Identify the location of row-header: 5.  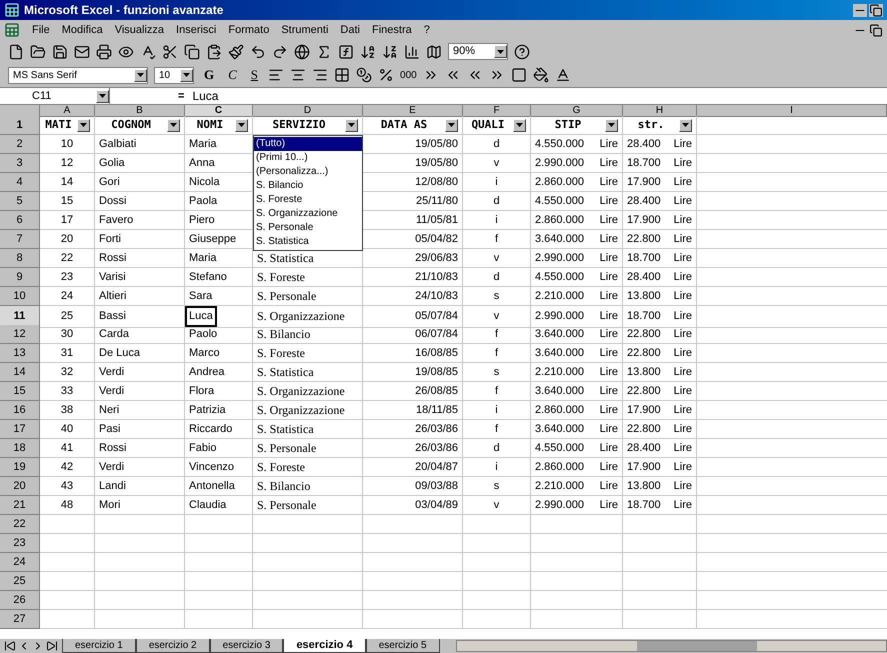
(20, 201).